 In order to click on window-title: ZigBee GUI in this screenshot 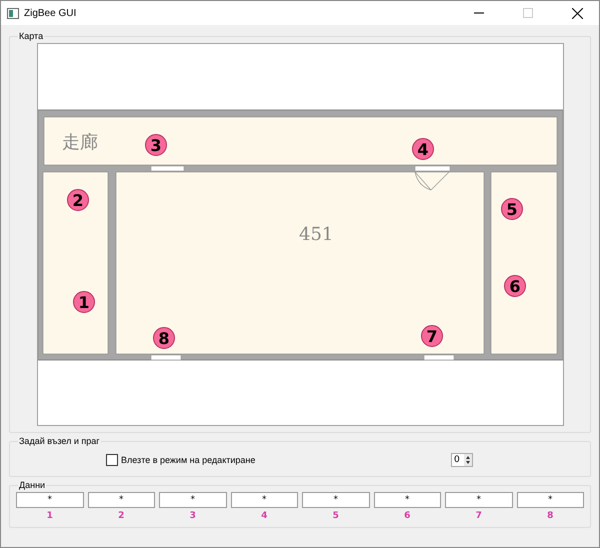, I will do `click(51, 13)`.